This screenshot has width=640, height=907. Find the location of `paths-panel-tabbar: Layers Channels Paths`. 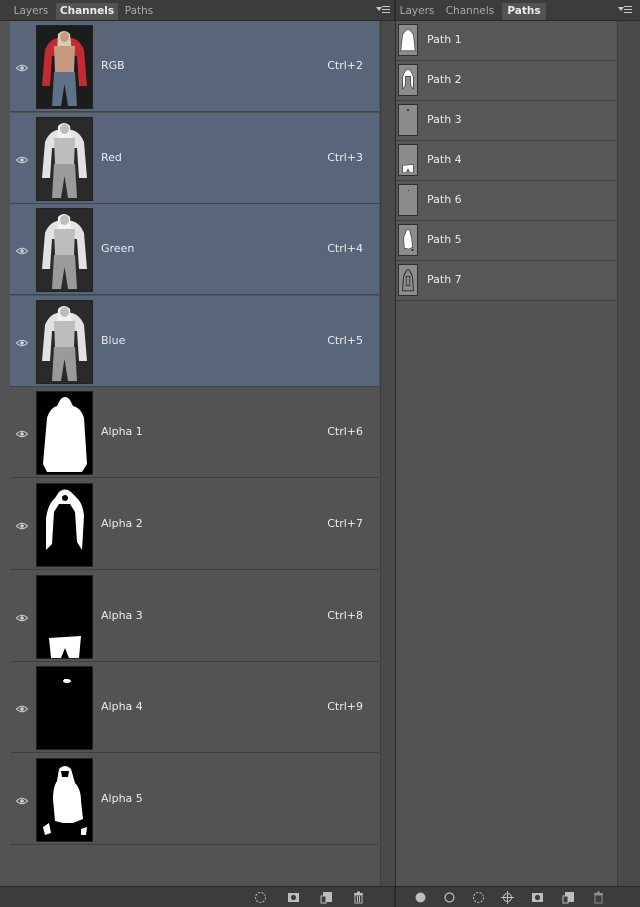

paths-panel-tabbar: Layers Channels Paths is located at coordinates (518, 10).